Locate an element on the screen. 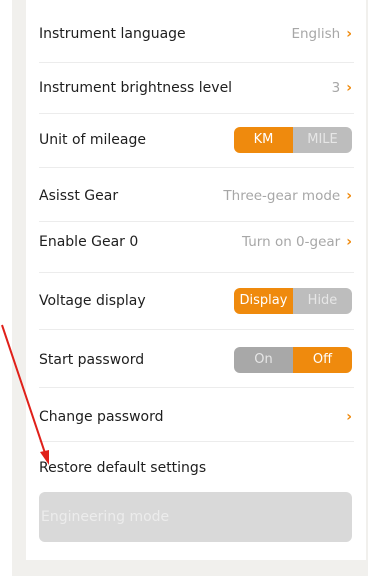 The height and width of the screenshot is (576, 368). annotation-arrow-icon is located at coordinates (25, 394).